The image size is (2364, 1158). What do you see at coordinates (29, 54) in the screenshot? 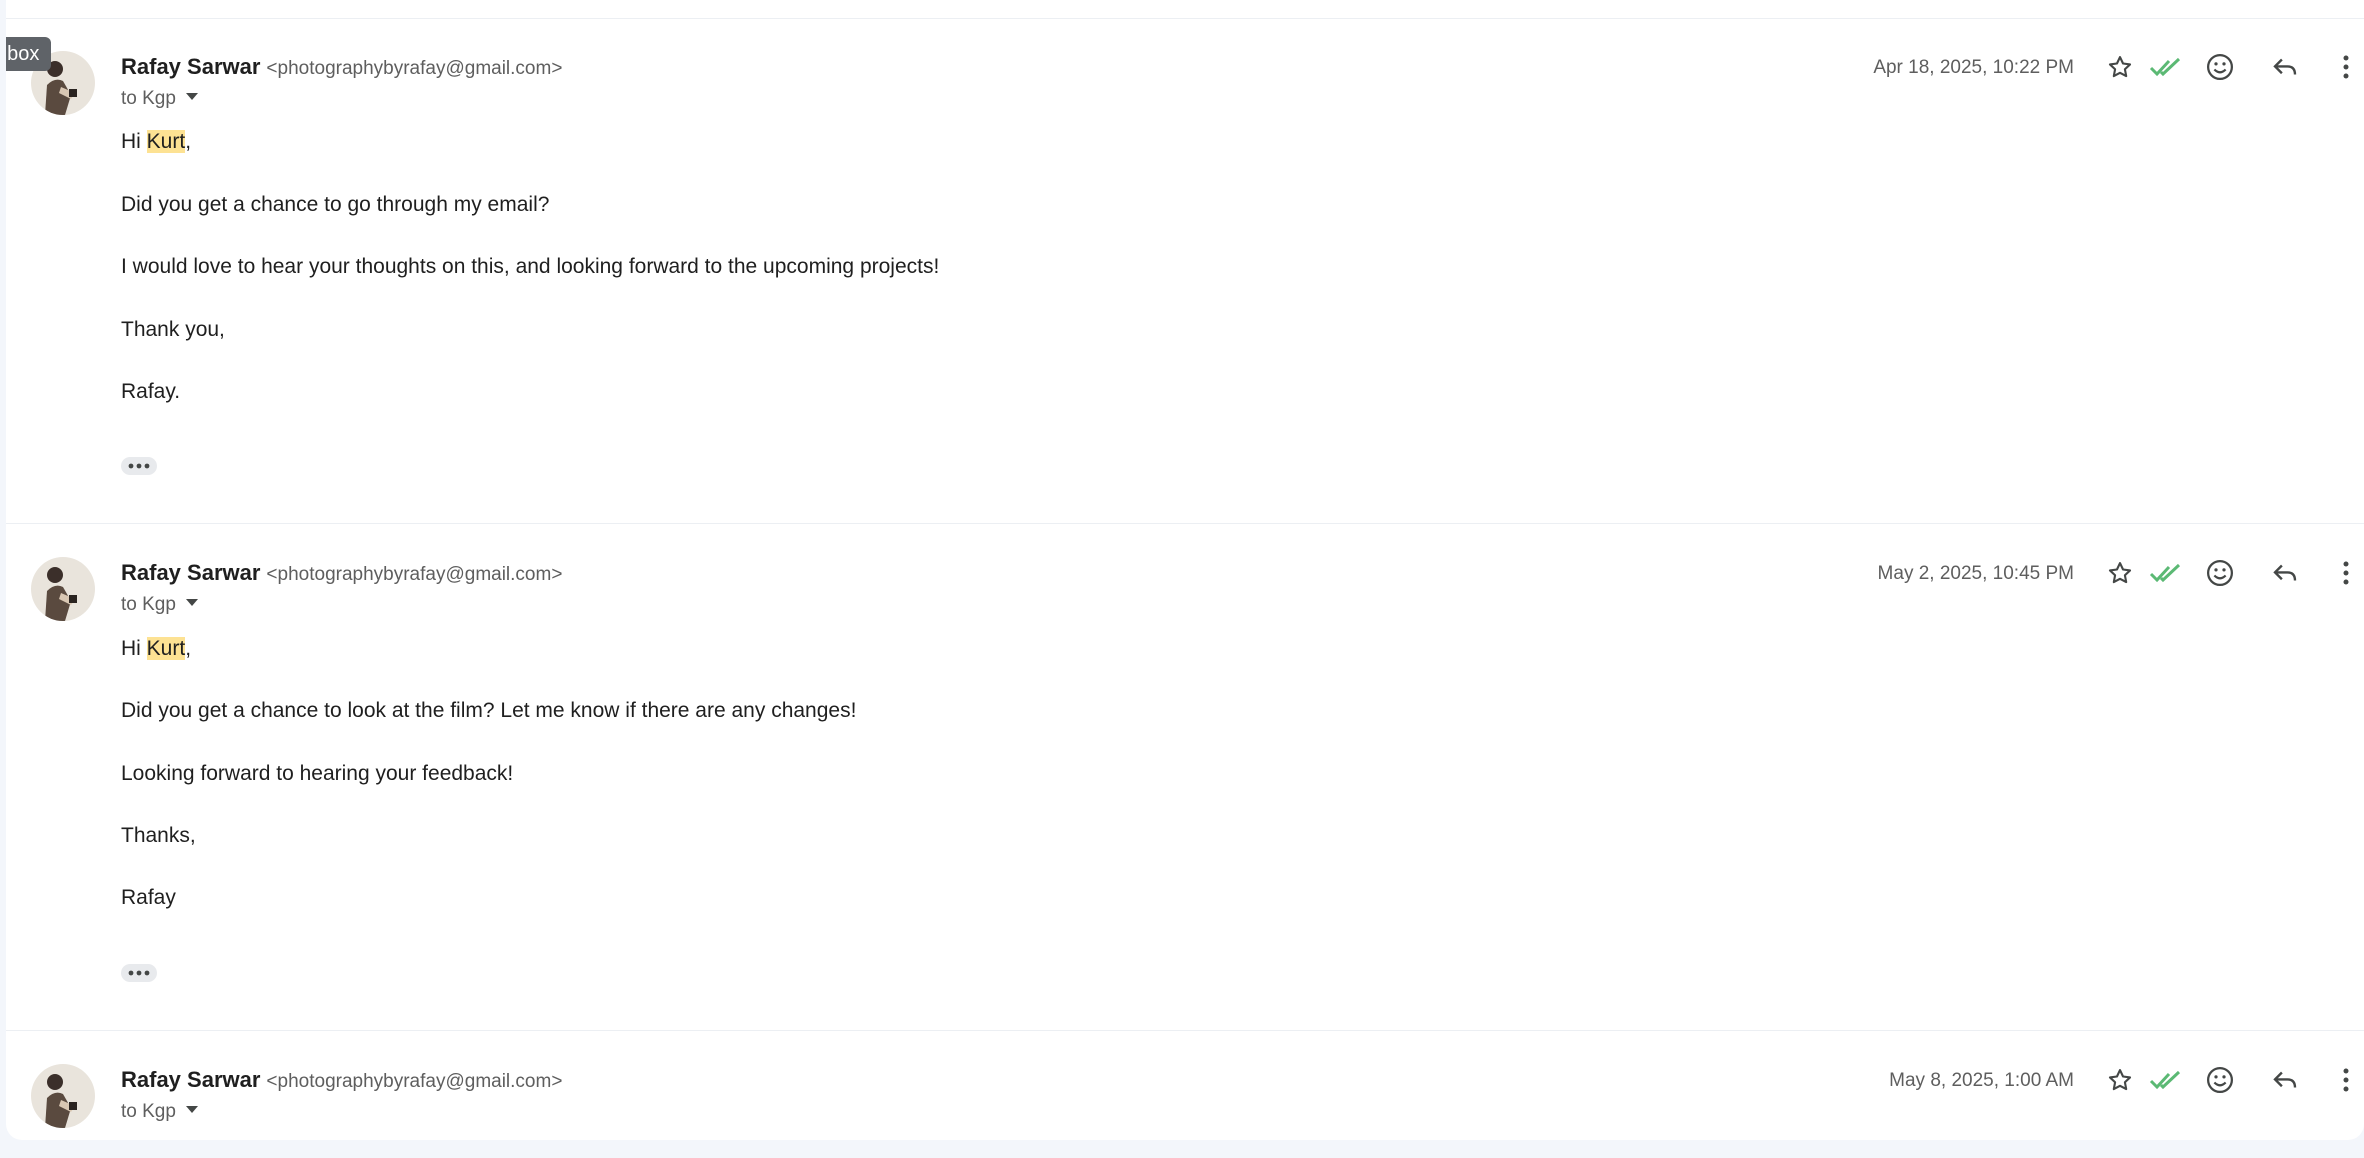
I see `inbox-tooltip: nbox` at bounding box center [29, 54].